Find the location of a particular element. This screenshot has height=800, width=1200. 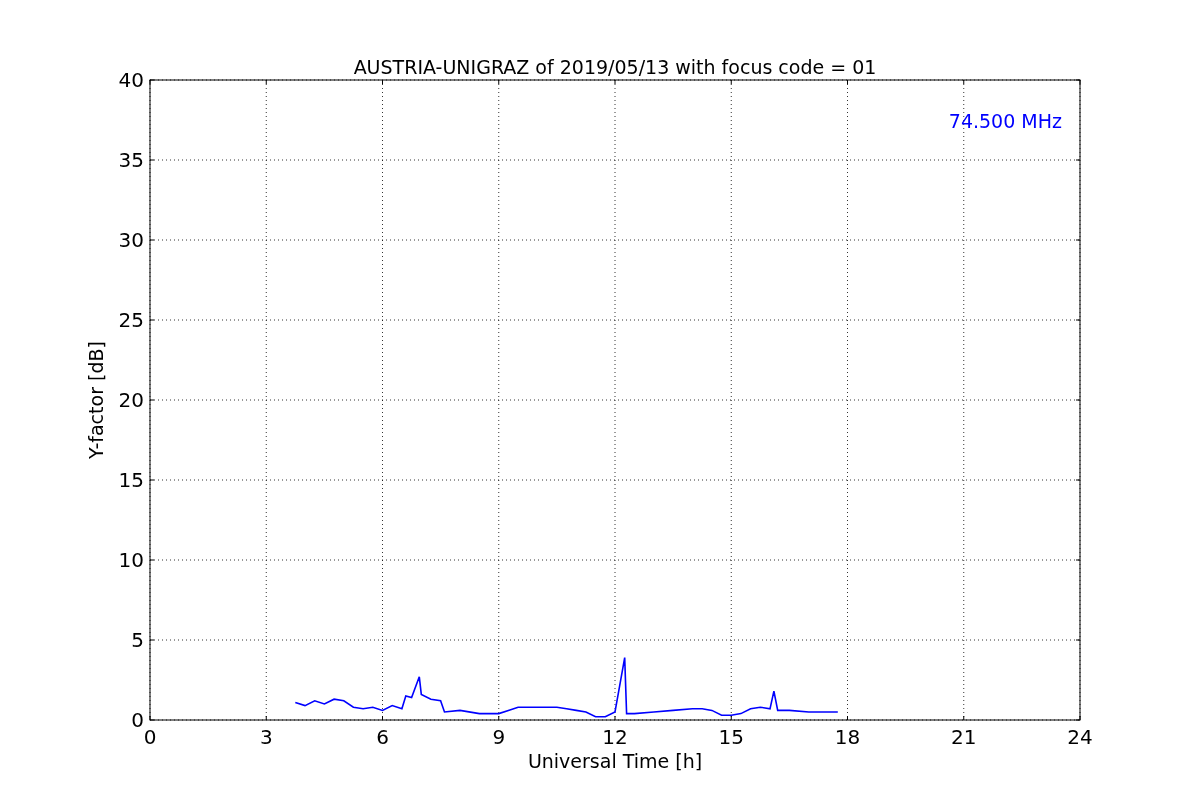

tick-label: 3 is located at coordinates (266, 737).